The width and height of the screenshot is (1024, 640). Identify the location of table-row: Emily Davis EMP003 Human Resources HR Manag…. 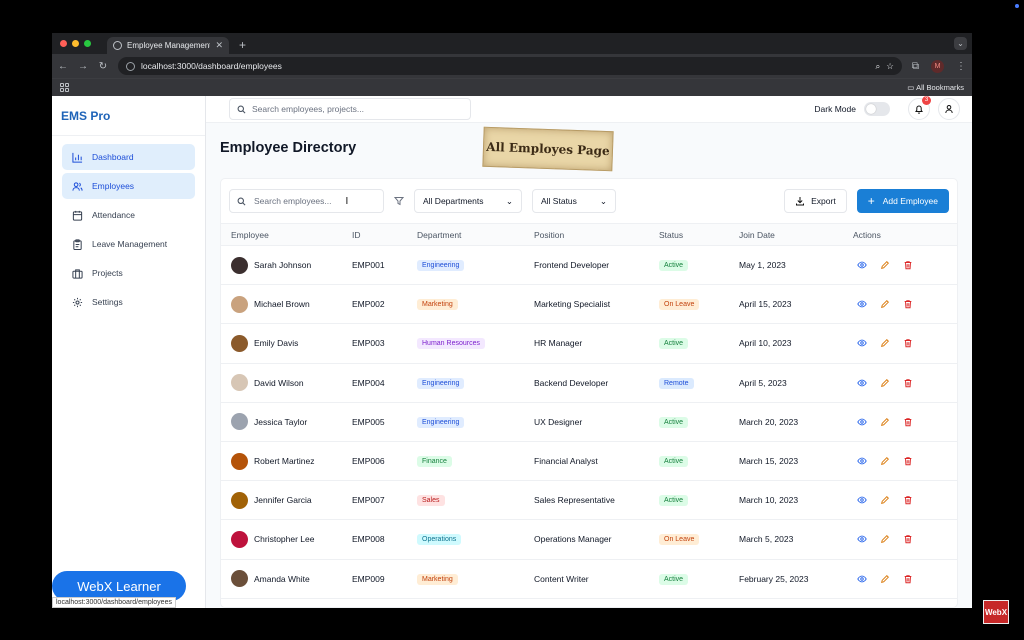
(589, 343).